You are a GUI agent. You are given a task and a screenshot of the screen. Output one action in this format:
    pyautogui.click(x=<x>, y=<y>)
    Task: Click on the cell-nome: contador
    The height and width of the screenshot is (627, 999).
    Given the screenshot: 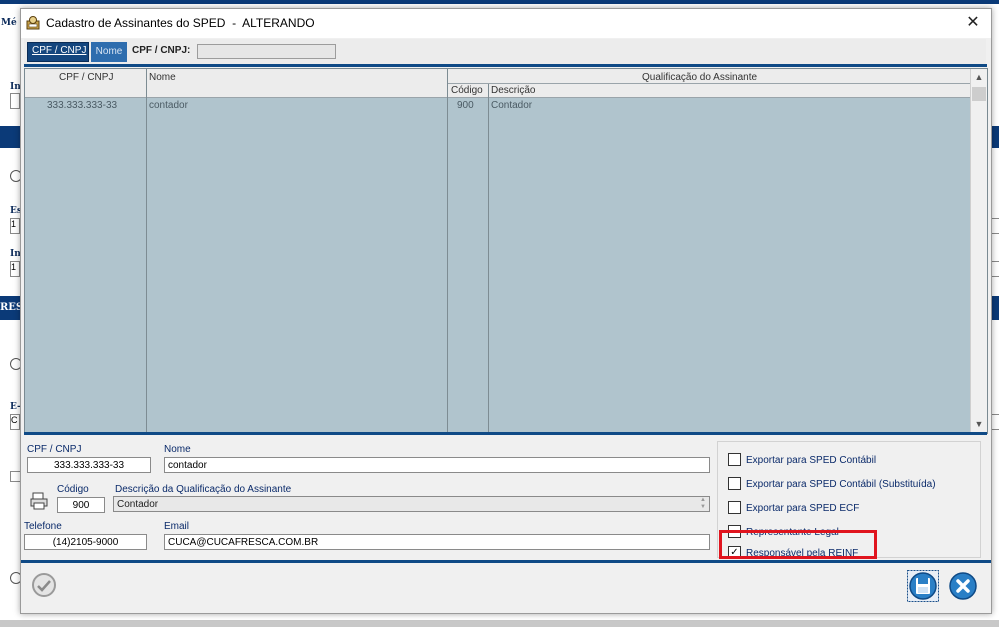 What is the action you would take?
    pyautogui.click(x=168, y=105)
    